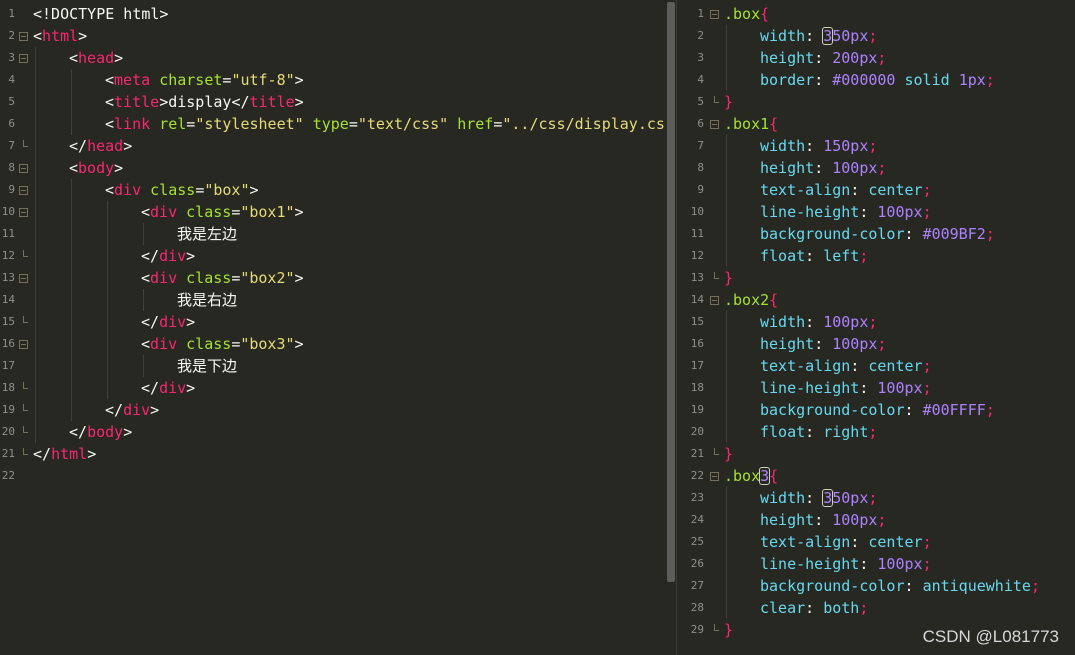 The image size is (1075, 655). What do you see at coordinates (697, 475) in the screenshot?
I see `line-number: 22` at bounding box center [697, 475].